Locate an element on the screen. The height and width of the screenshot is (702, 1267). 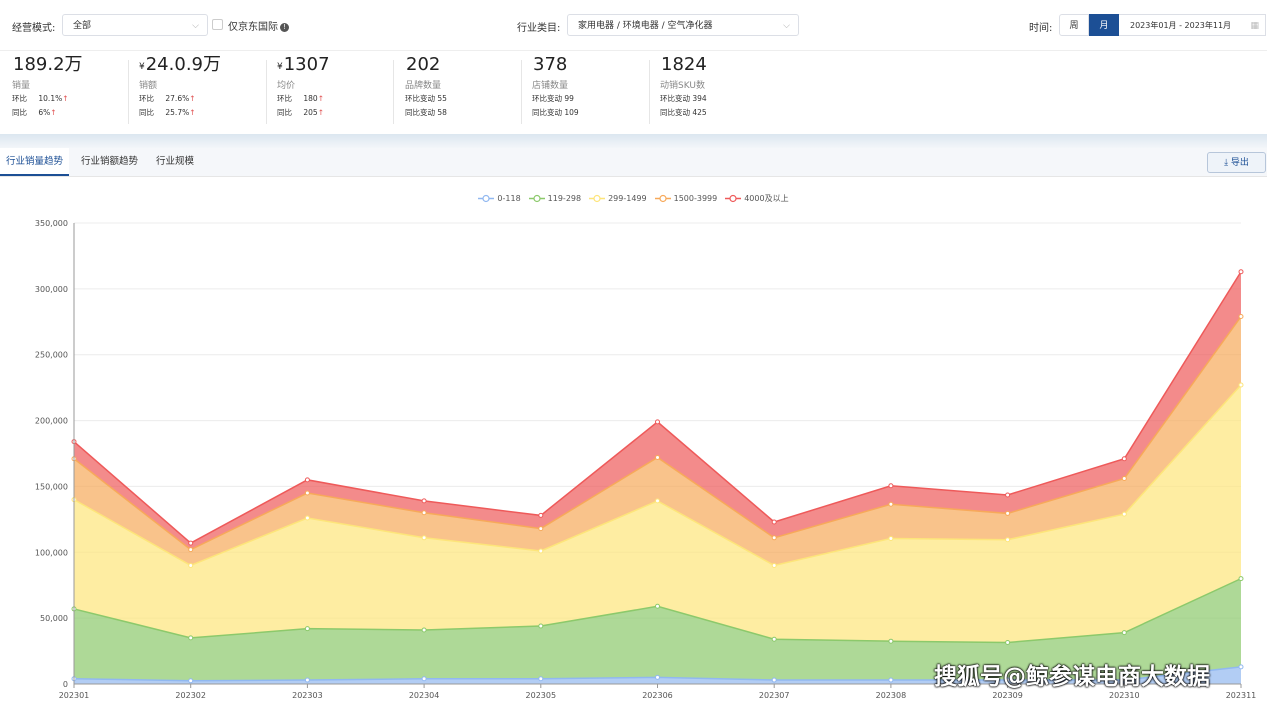
legend-label: 1500-3999 is located at coordinates (695, 198).